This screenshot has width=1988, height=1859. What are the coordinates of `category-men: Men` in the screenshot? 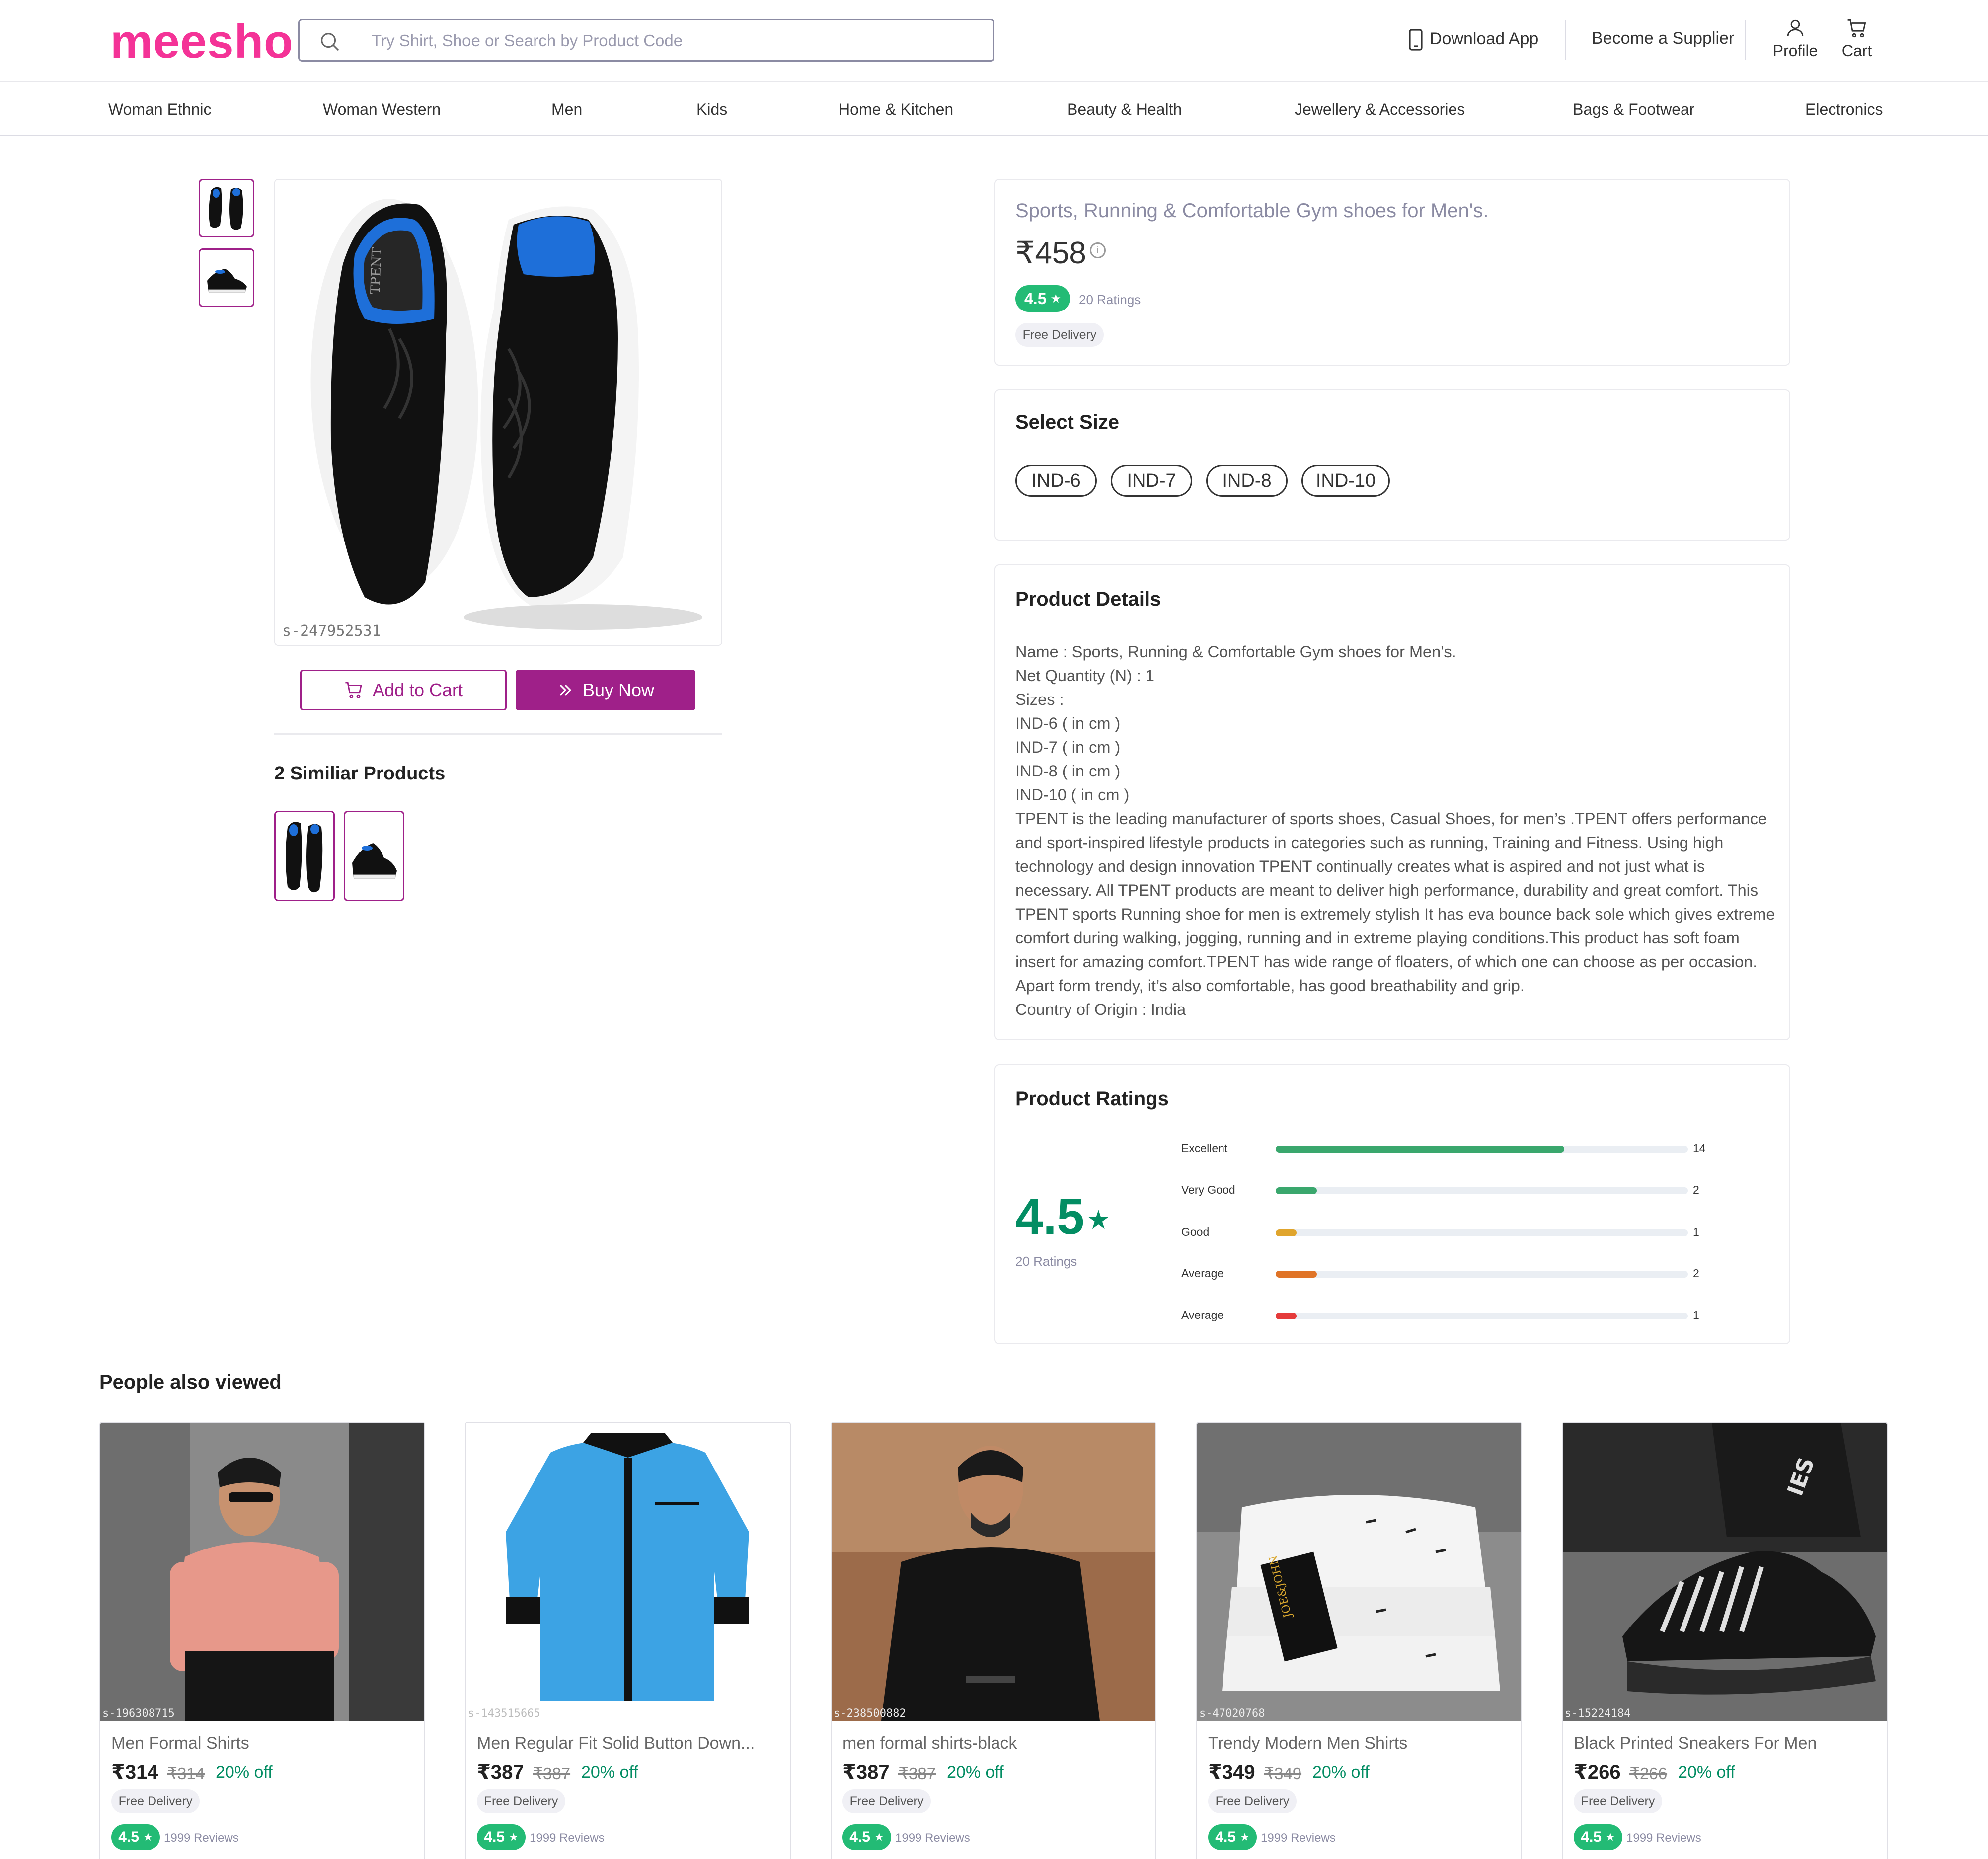 It's located at (566, 109).